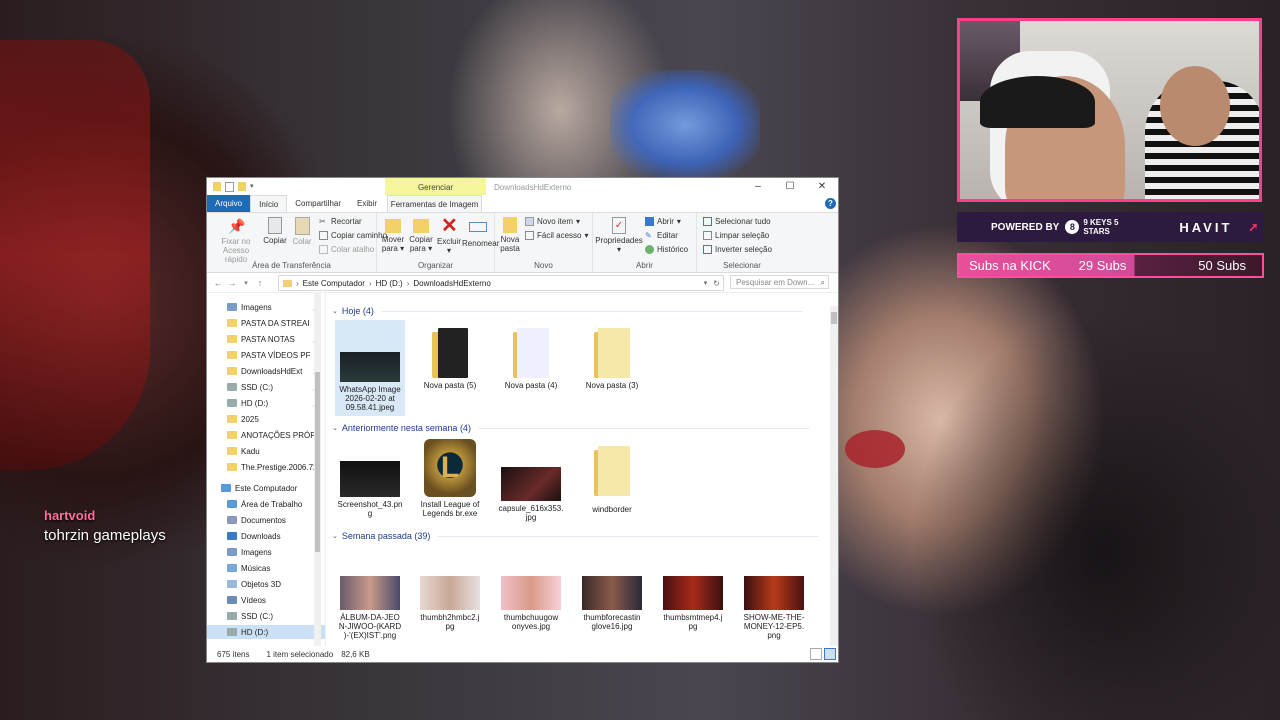 The image size is (1280, 720). What do you see at coordinates (736, 235) in the screenshot?
I see `select-none-button: Limpar seleção` at bounding box center [736, 235].